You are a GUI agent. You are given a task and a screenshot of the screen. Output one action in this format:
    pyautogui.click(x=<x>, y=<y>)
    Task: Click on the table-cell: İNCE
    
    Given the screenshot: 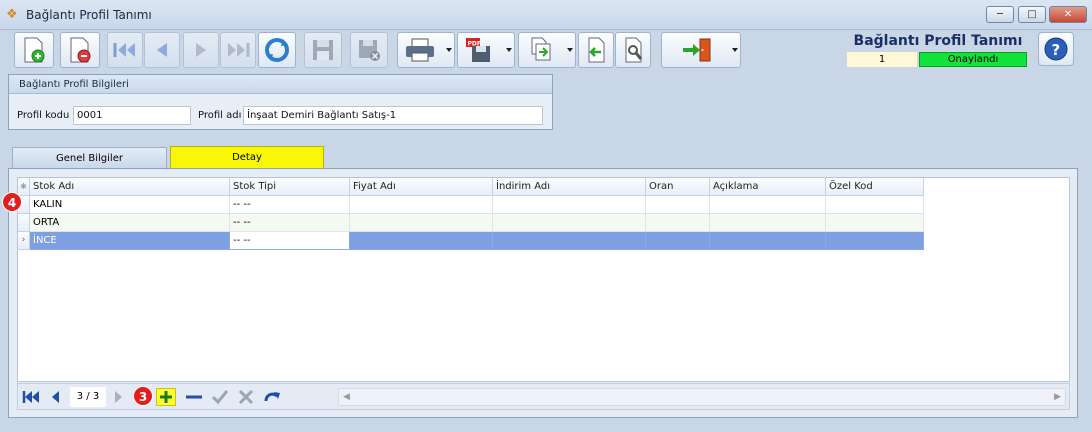 What is the action you would take?
    pyautogui.click(x=130, y=241)
    